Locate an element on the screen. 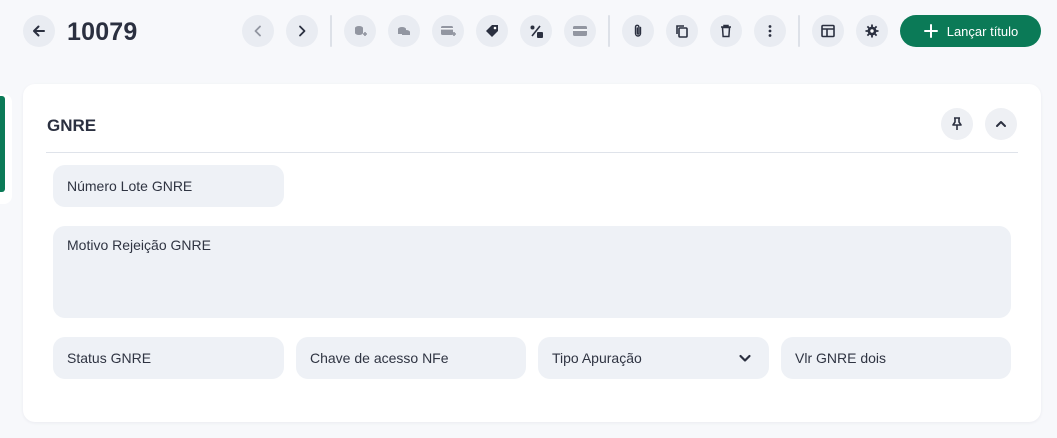 The width and height of the screenshot is (1057, 438). payment-card-button is located at coordinates (580, 31).